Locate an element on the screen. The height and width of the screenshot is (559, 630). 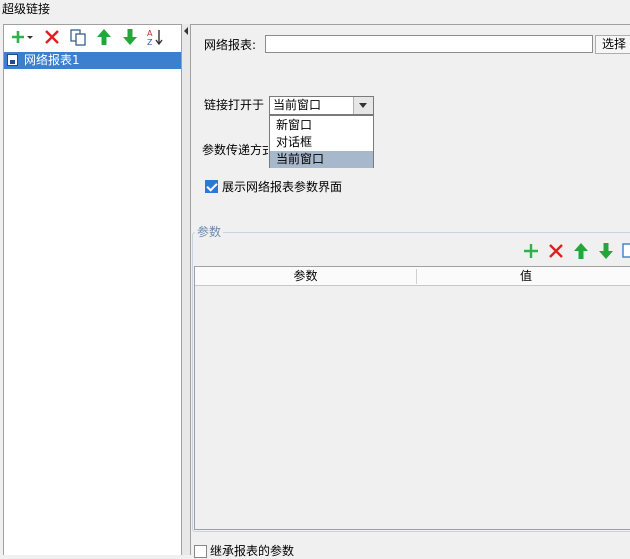
add-dropdown-icon is located at coordinates (22, 37).